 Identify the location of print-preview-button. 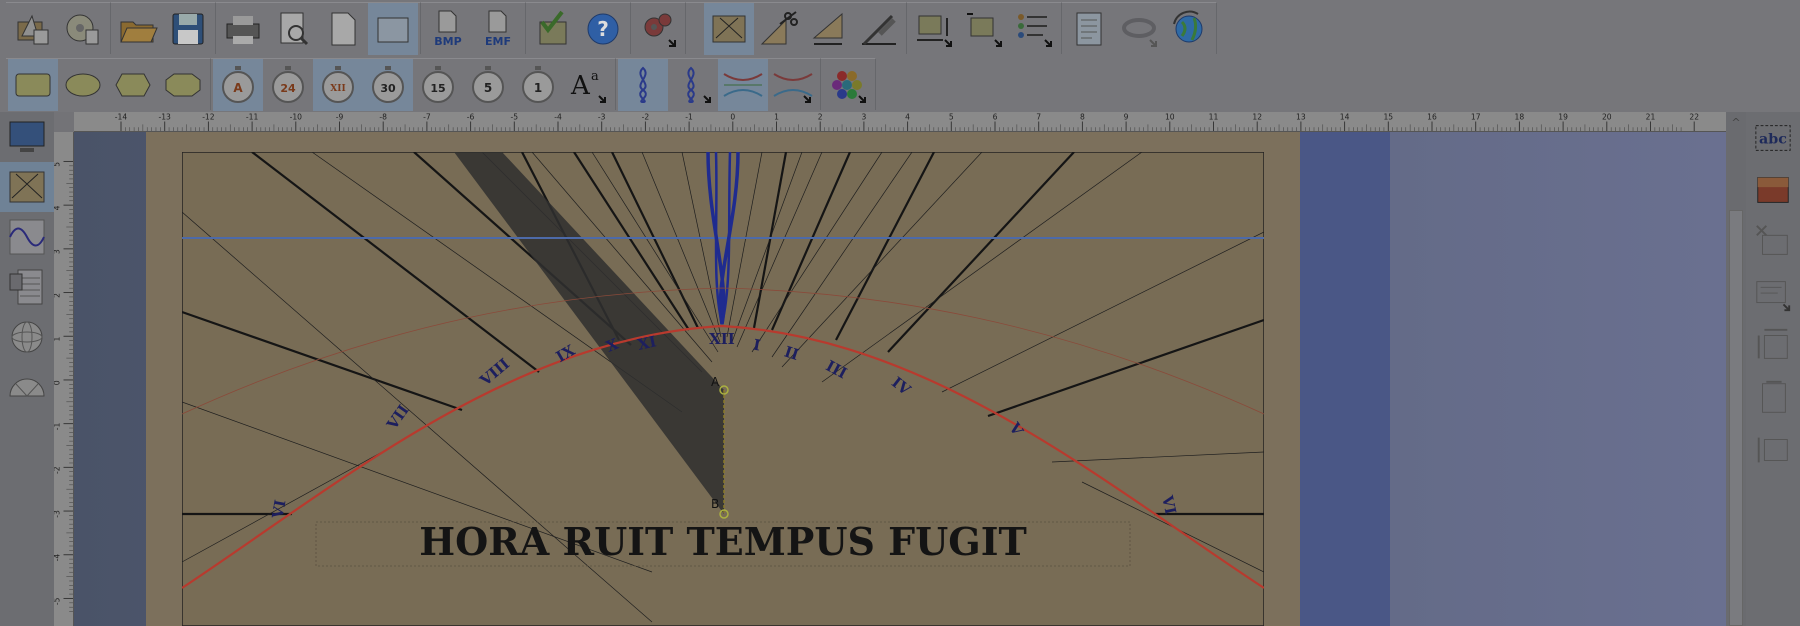
(293, 29).